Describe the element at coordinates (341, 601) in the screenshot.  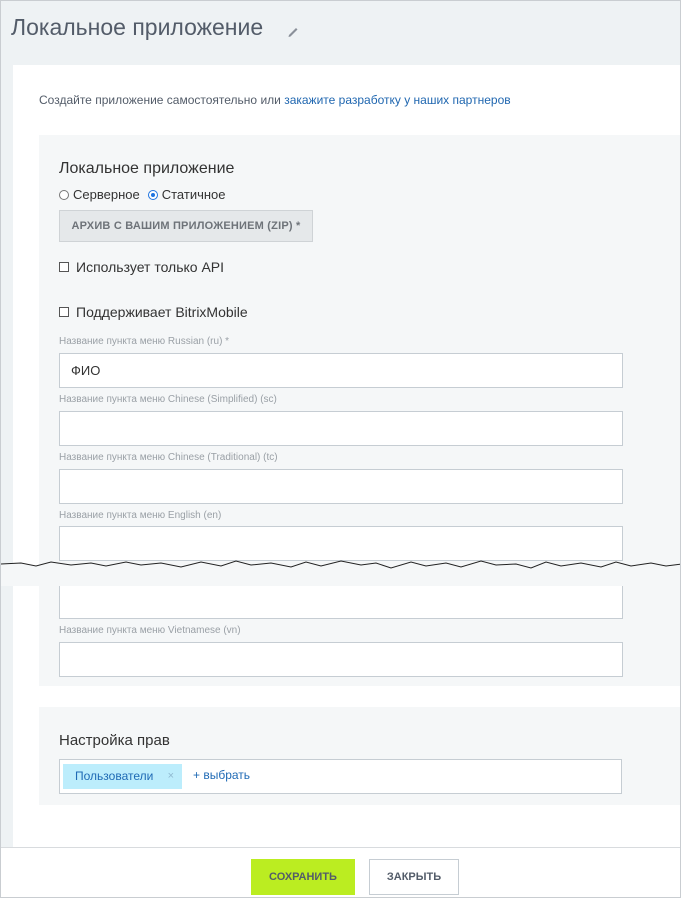
I see `menu-name-hidden-input` at that location.